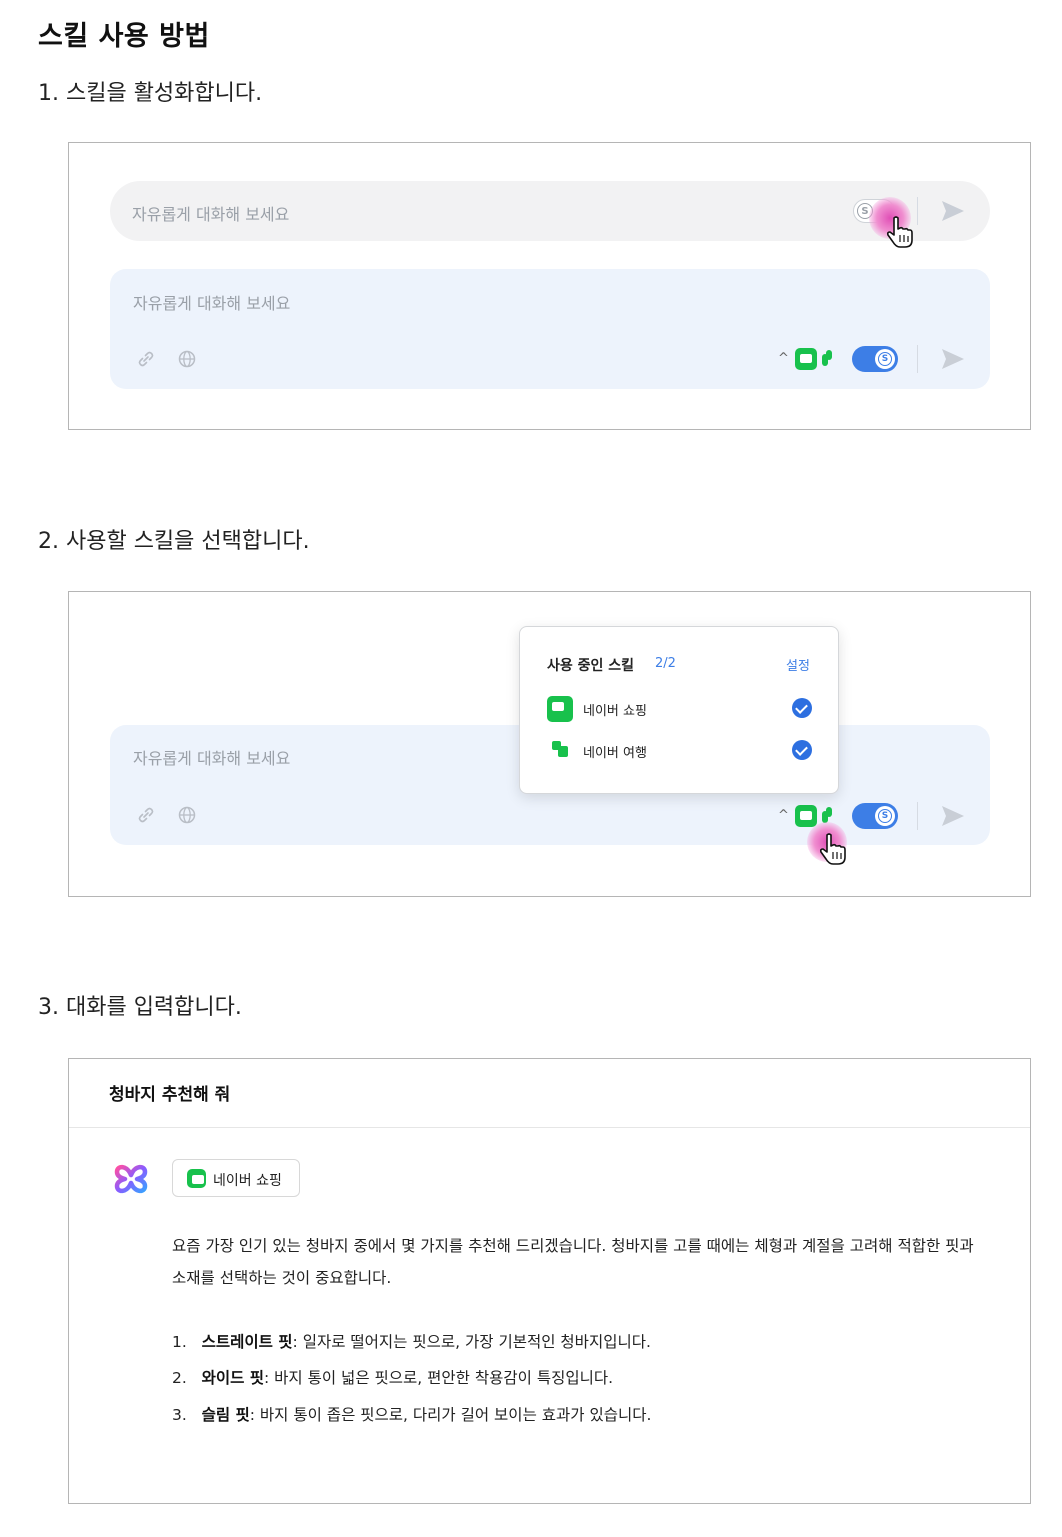 The height and width of the screenshot is (1537, 1062). I want to click on user-message: 청바지 추천해 줘, so click(170, 1095).